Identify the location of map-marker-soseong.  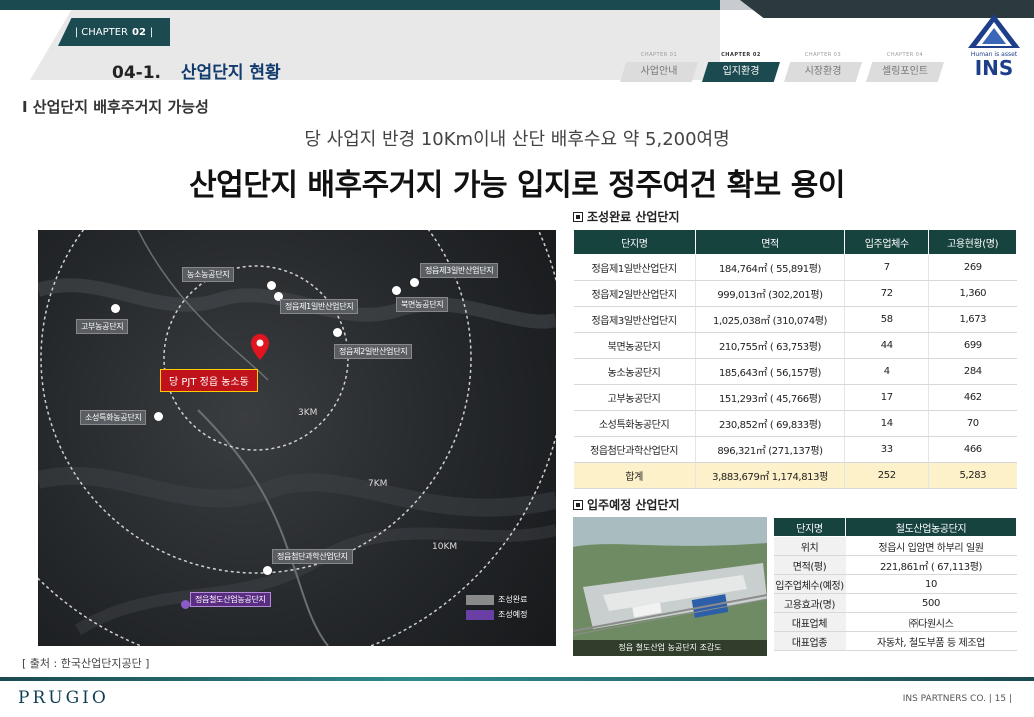
(158, 416).